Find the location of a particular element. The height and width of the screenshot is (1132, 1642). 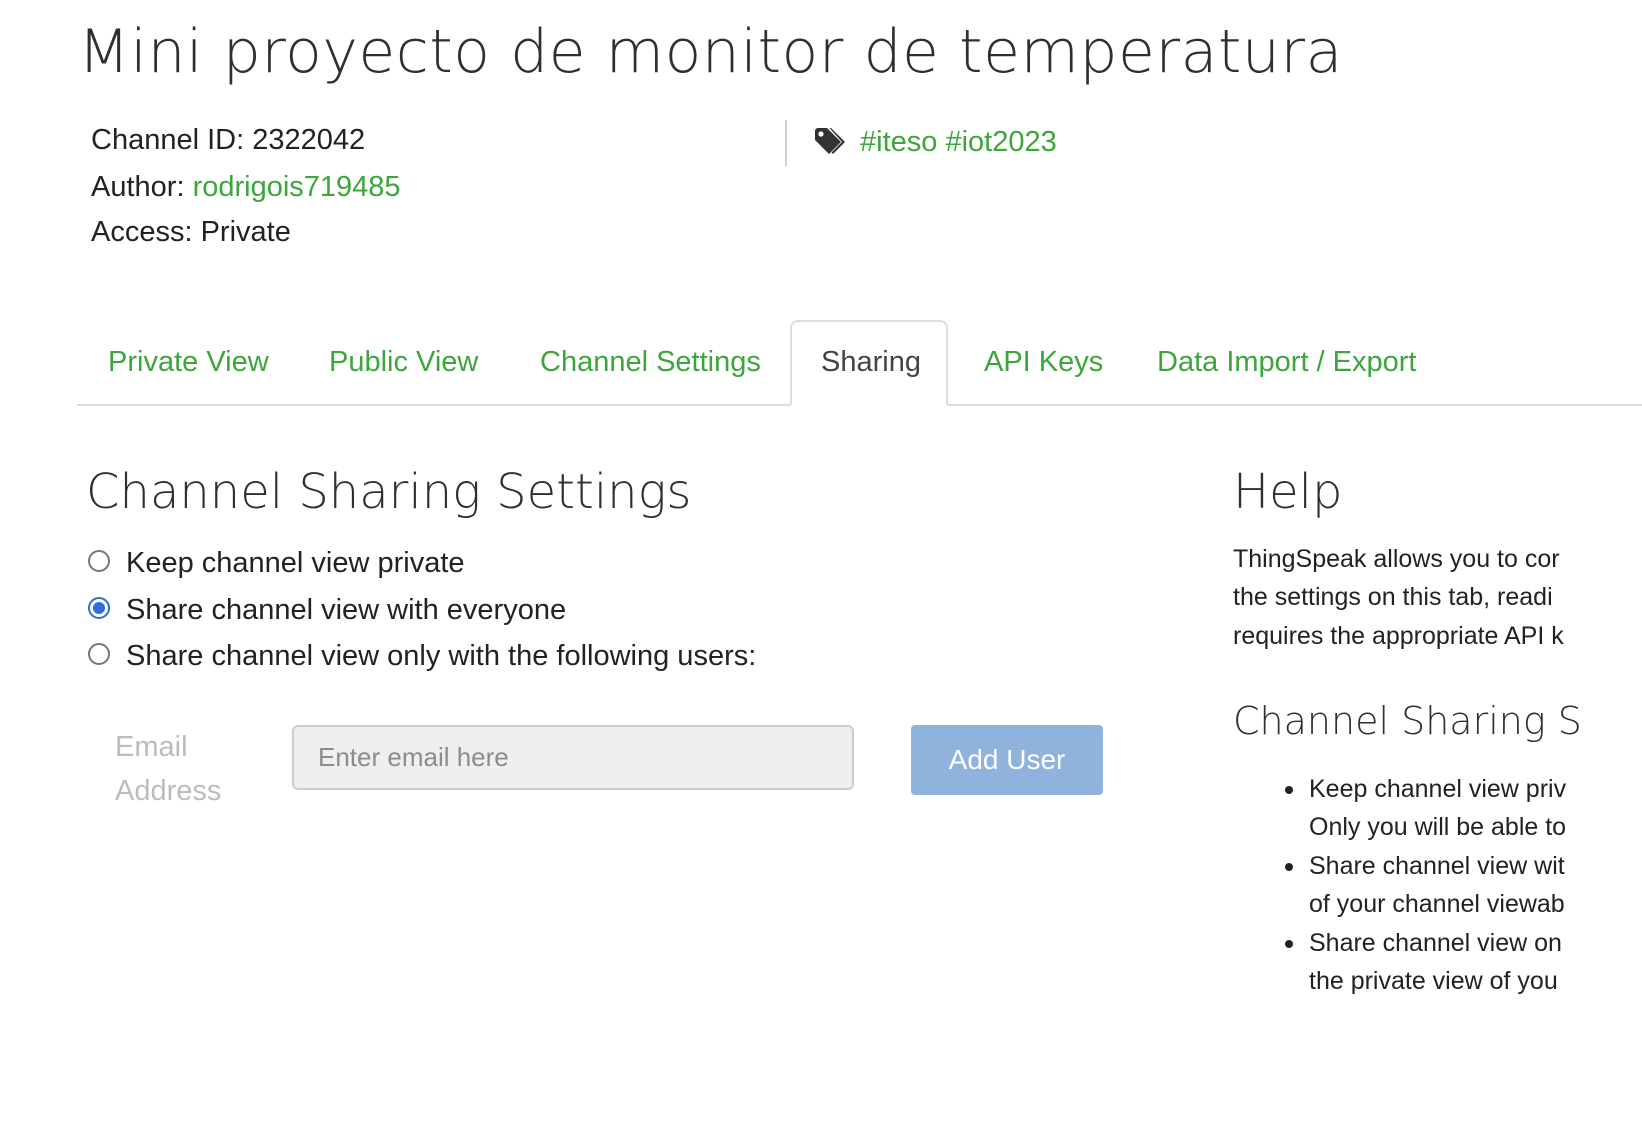

email-input is located at coordinates (573, 757).